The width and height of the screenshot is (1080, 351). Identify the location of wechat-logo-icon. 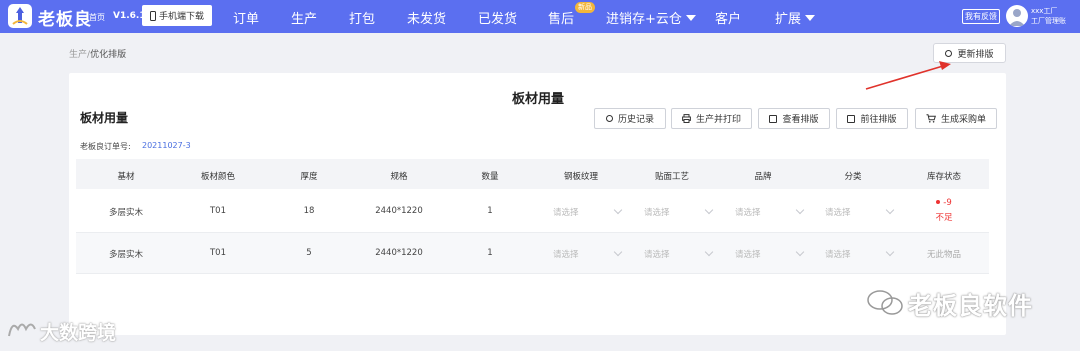
(885, 302).